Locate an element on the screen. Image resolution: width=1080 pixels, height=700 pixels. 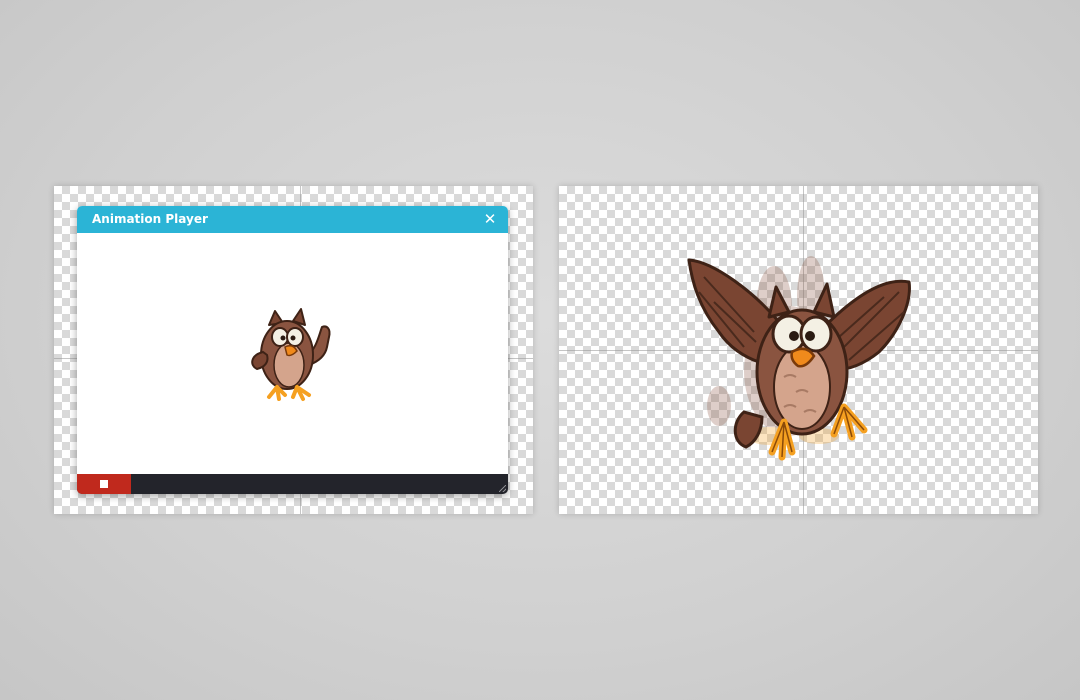
resize-grip-icon is located at coordinates (502, 488).